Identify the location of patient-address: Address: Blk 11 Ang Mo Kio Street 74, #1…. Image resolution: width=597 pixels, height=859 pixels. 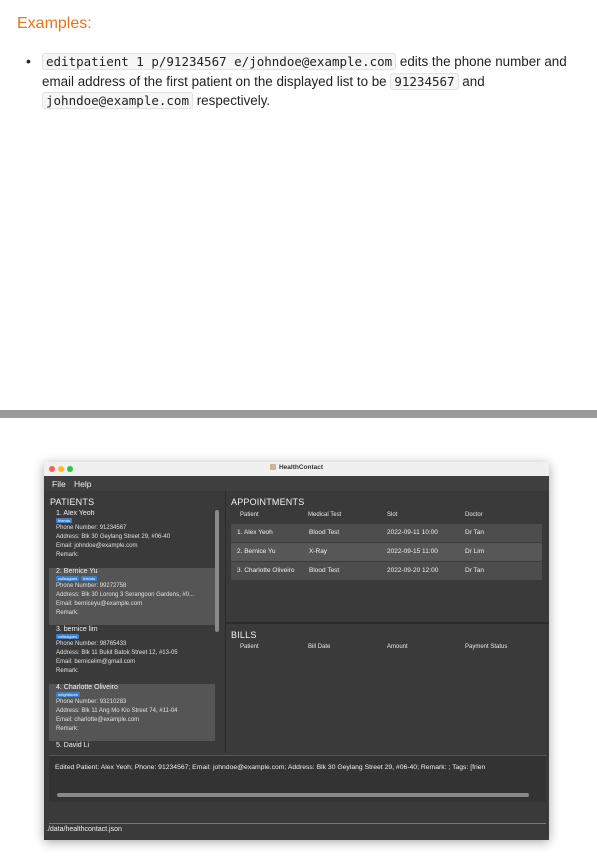
(117, 711).